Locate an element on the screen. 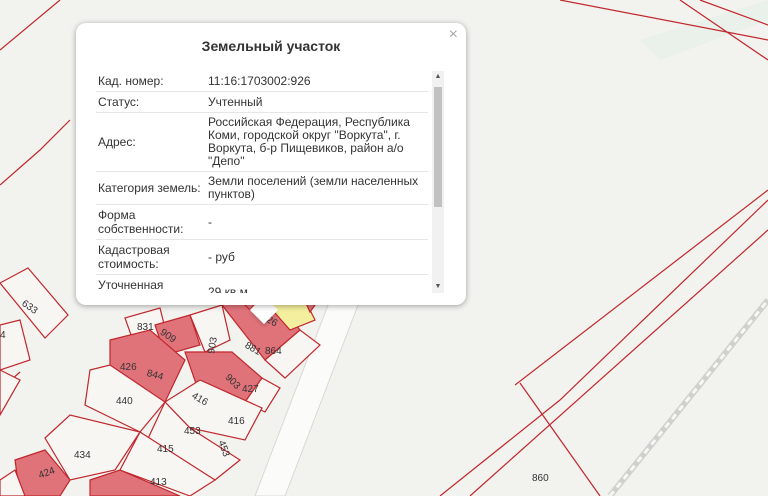 This screenshot has width=768, height=496. parcel-label: 440 is located at coordinates (124, 401).